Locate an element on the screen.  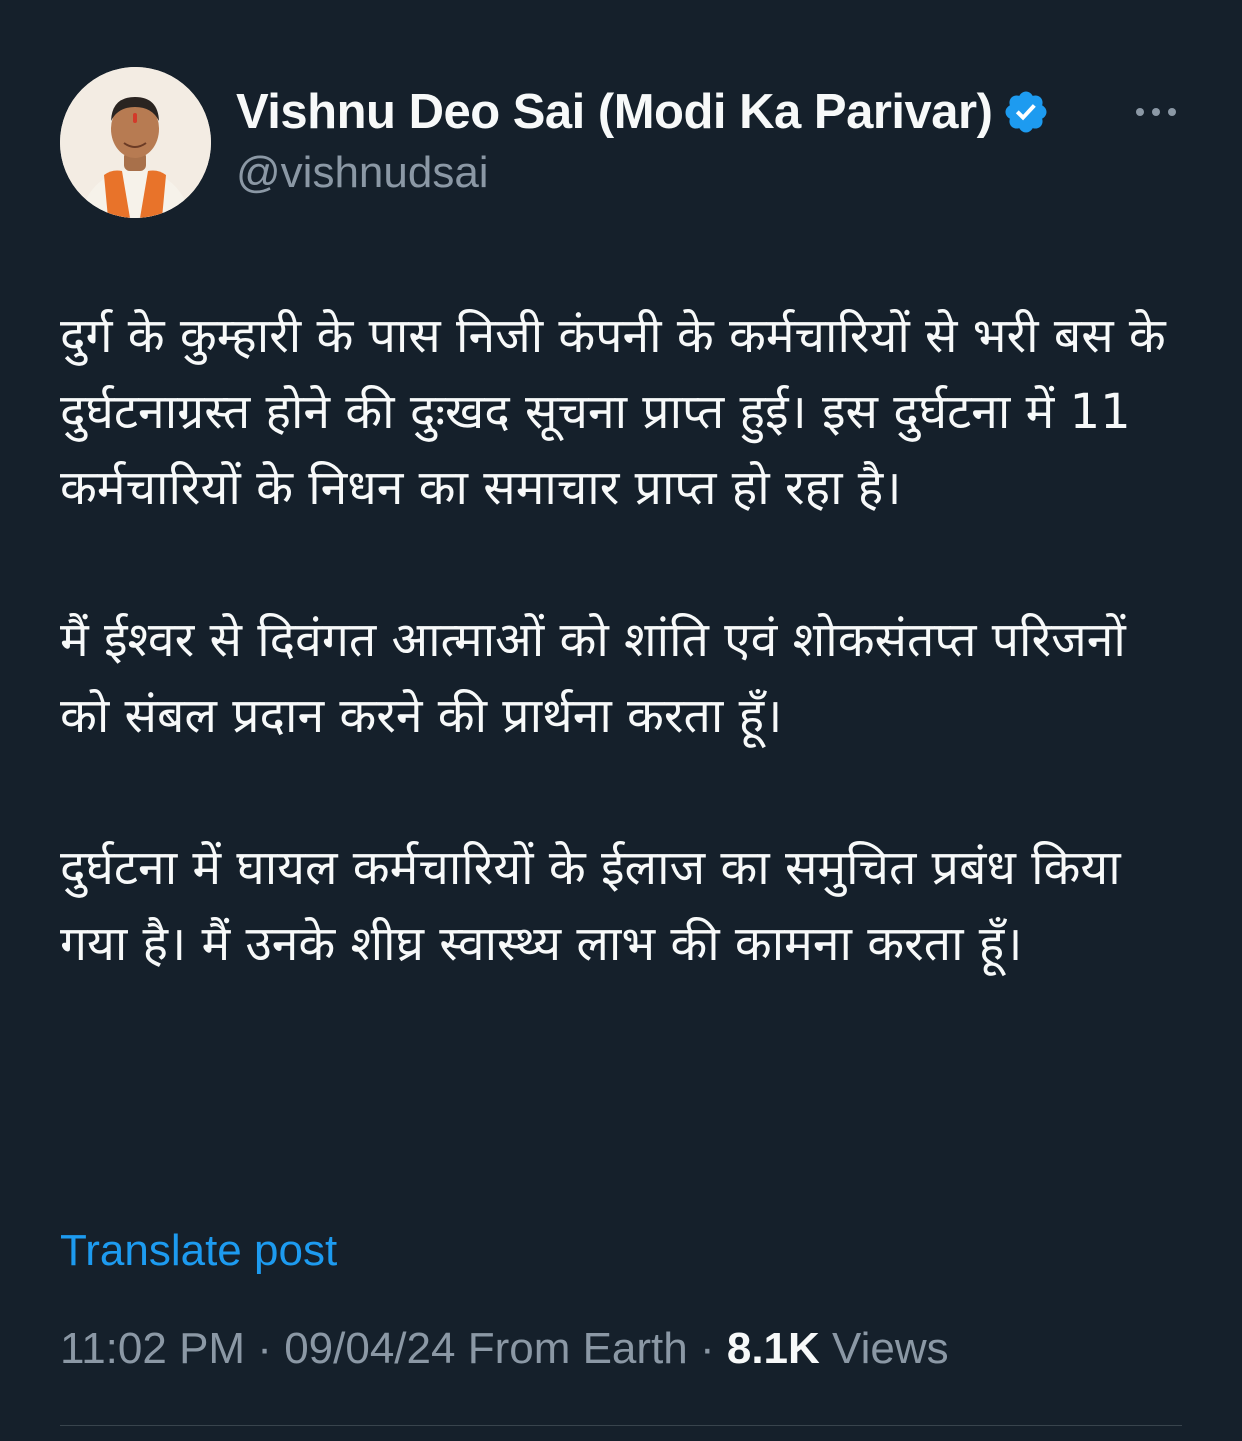
views-label: Views is located at coordinates (890, 1348).